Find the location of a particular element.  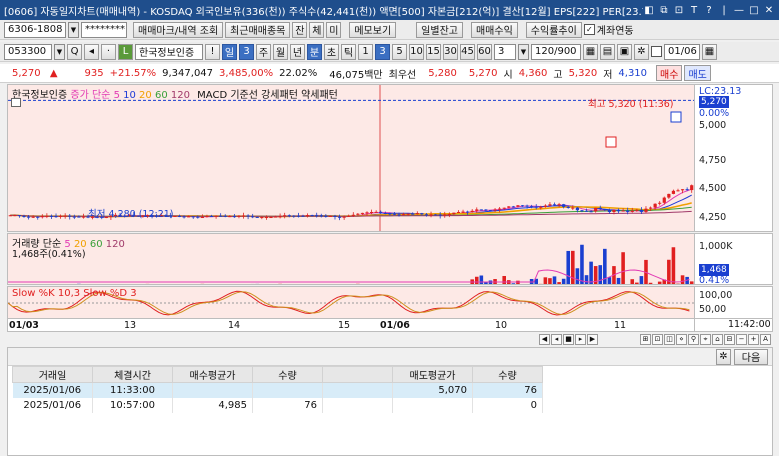

column-header-0: 거래일 is located at coordinates (52, 374).